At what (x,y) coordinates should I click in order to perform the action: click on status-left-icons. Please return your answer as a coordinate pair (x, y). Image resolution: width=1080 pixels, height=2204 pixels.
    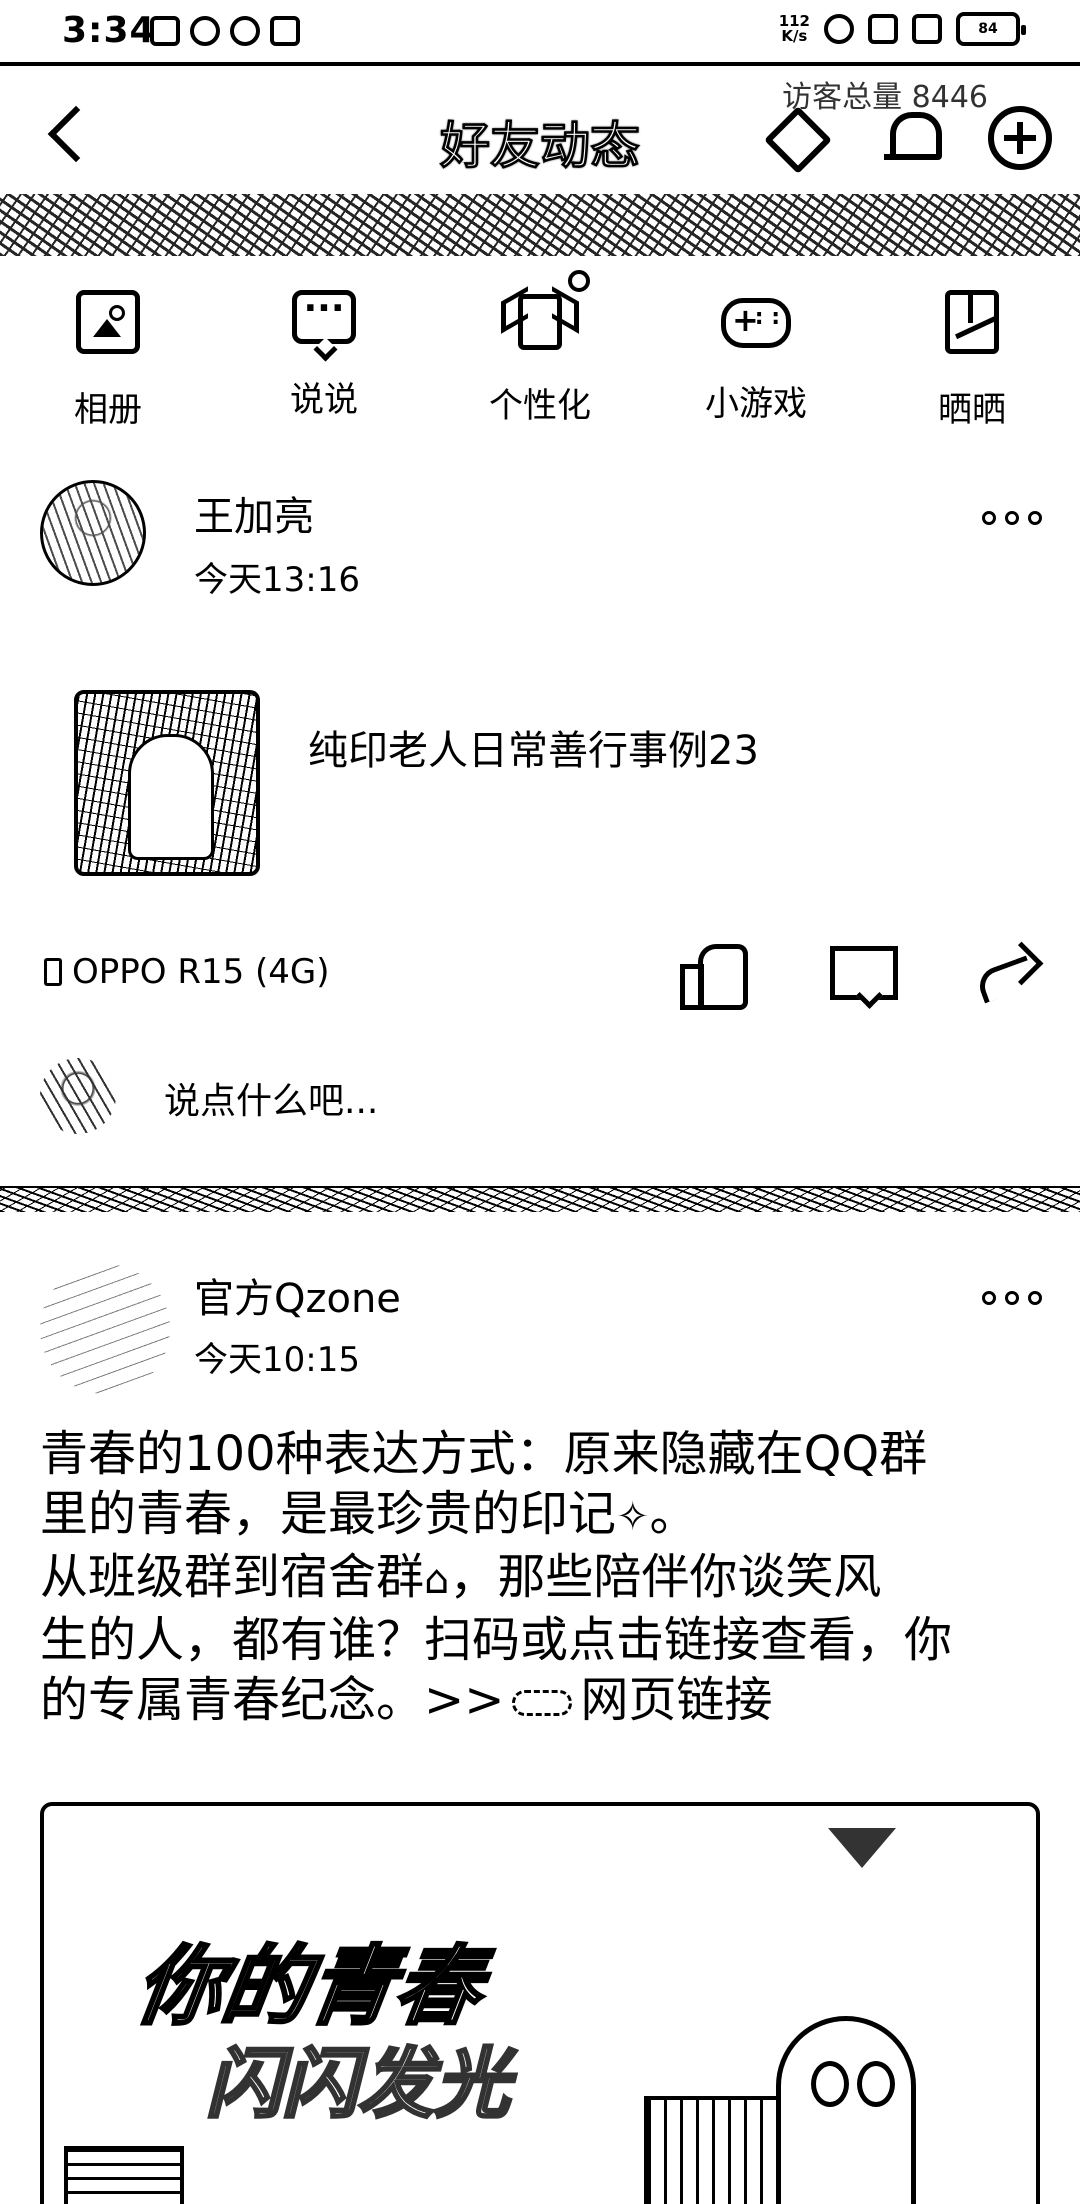
    Looking at the image, I should click on (225, 31).